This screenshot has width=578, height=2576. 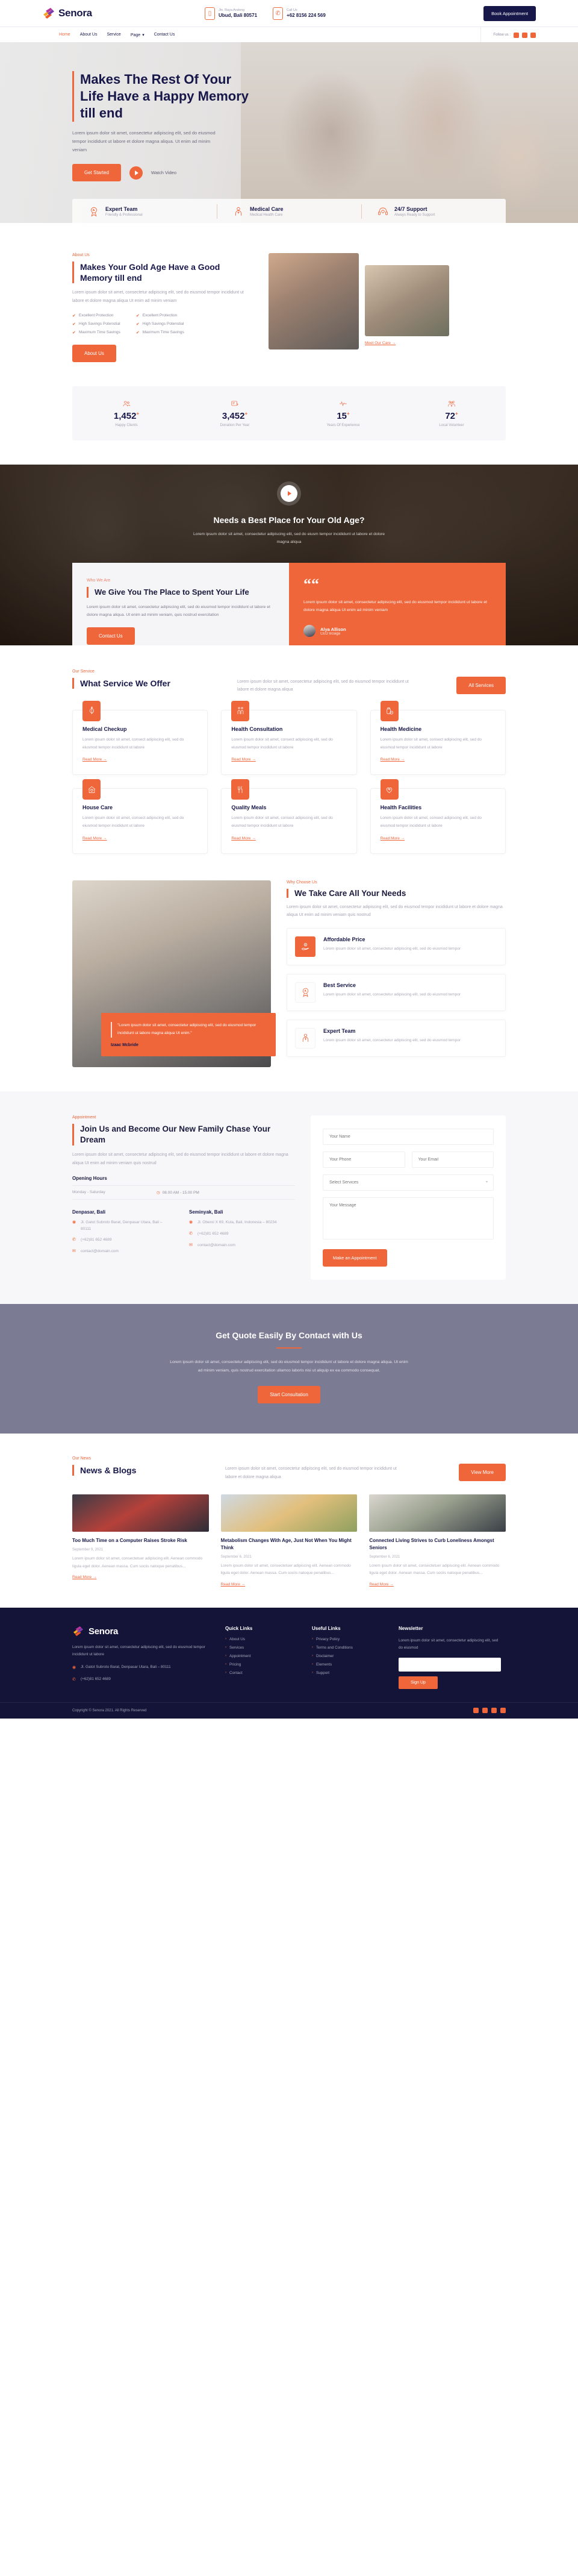 What do you see at coordinates (451, 425) in the screenshot?
I see `stat-label: Local Volunteer` at bounding box center [451, 425].